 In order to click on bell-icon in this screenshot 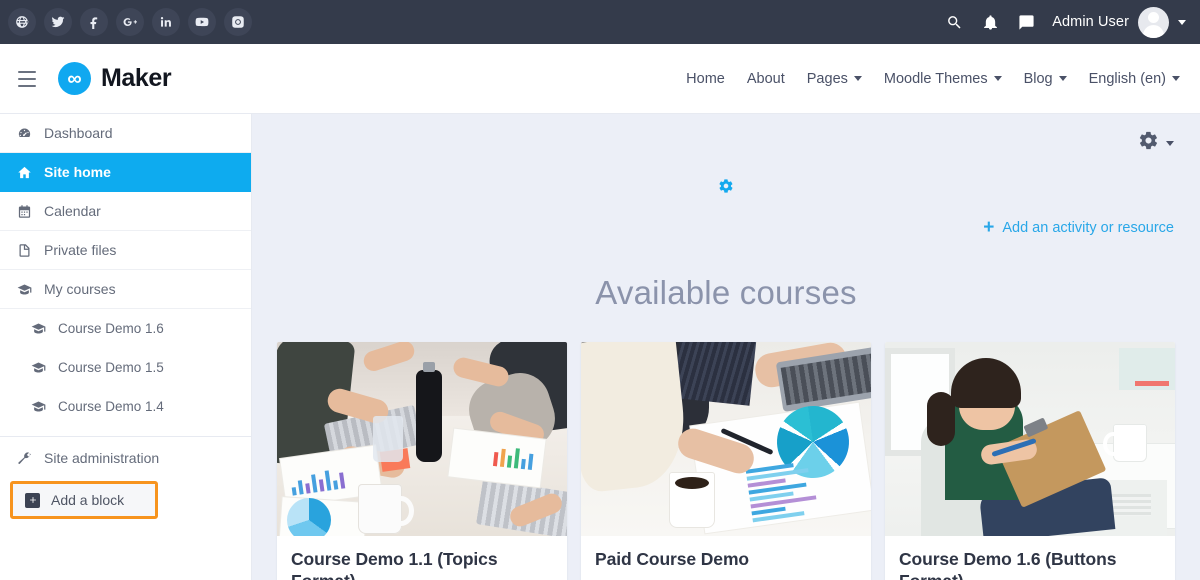, I will do `click(990, 22)`.